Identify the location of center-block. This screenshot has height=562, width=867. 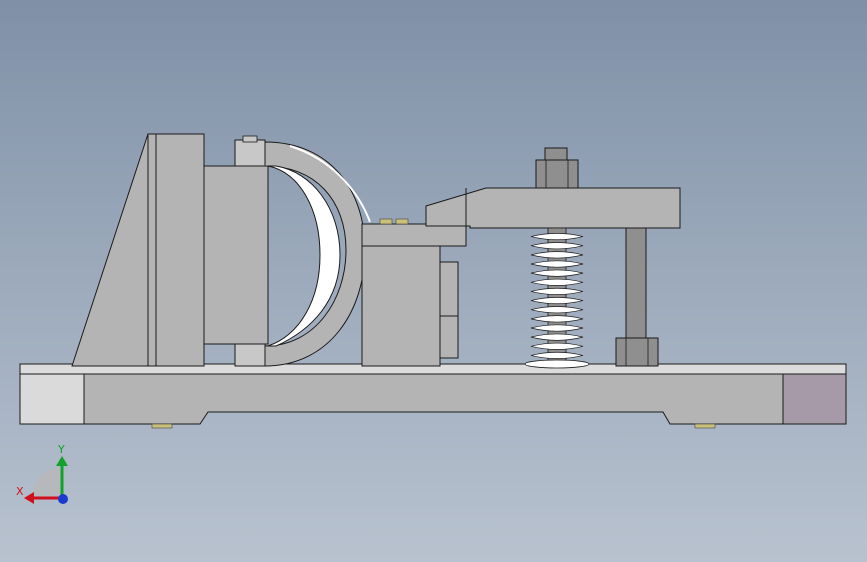
(414, 292).